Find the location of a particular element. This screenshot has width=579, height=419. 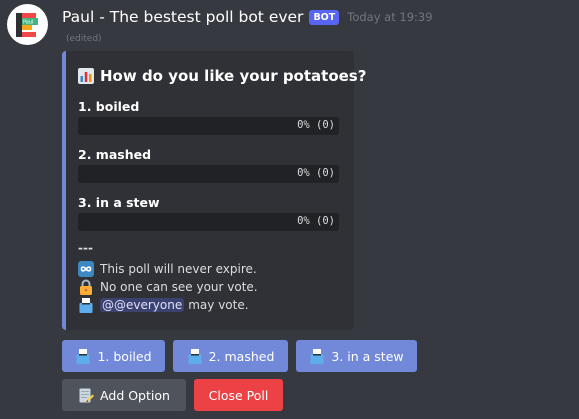

poll-option-label: 3. in a stew is located at coordinates (119, 202).